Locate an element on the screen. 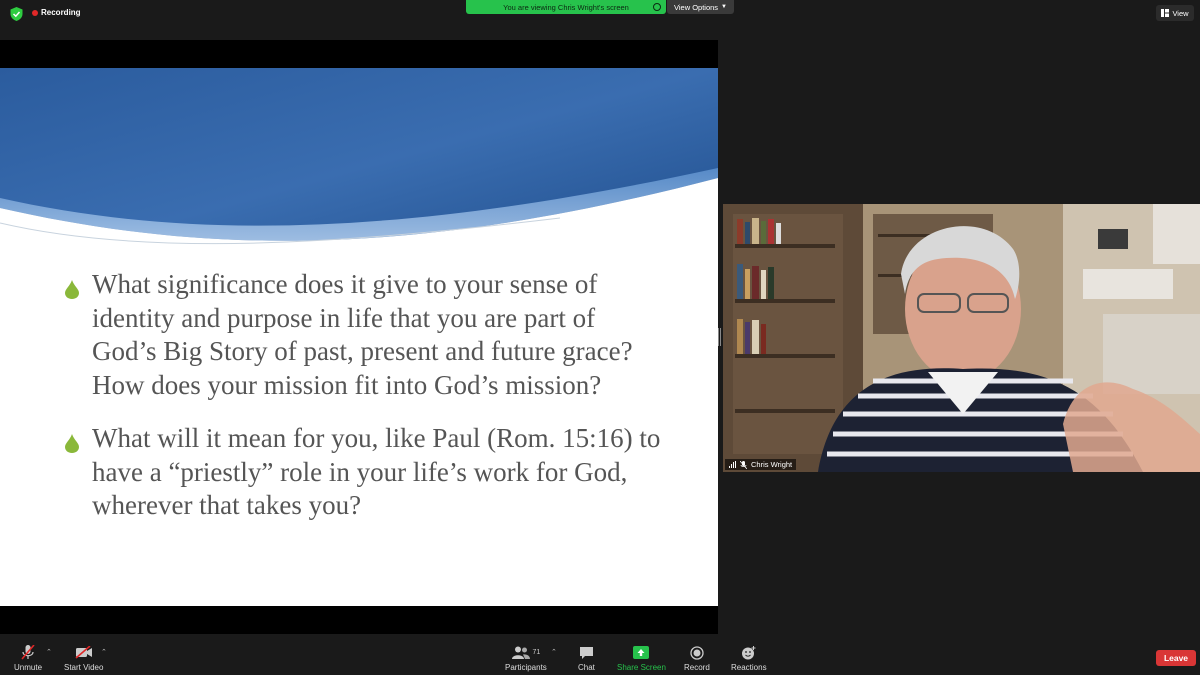 The height and width of the screenshot is (675, 1200). view-options-label: View Options is located at coordinates (696, 7).